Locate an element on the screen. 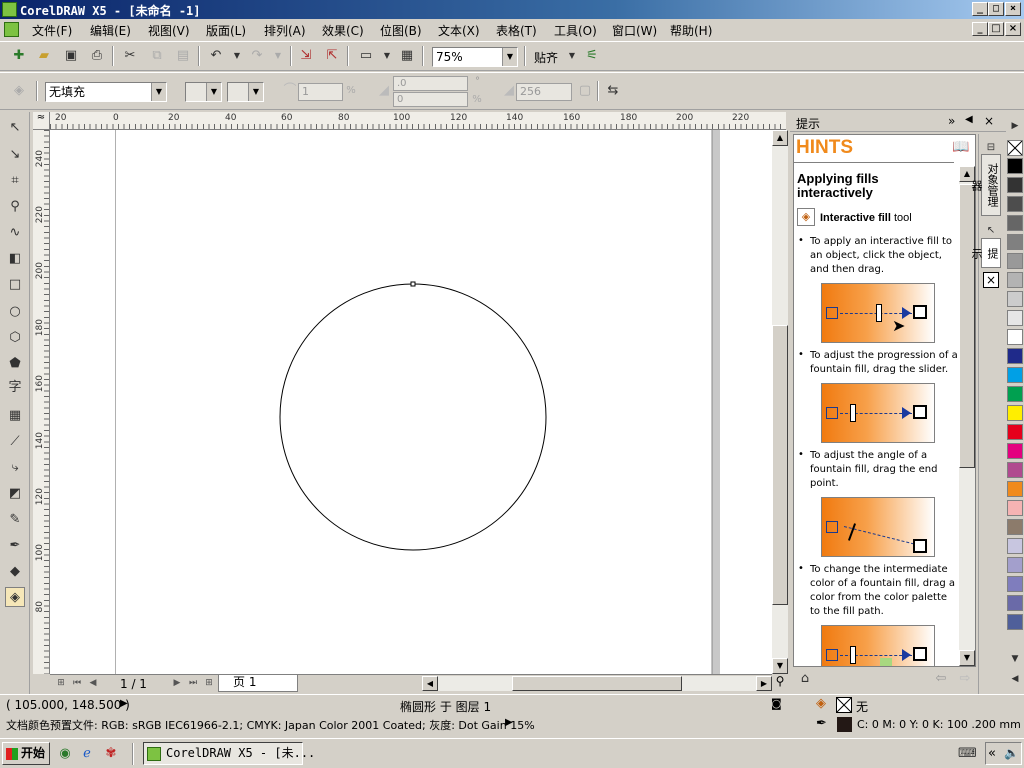  hints-scroll-down: ▼ is located at coordinates (967, 658).